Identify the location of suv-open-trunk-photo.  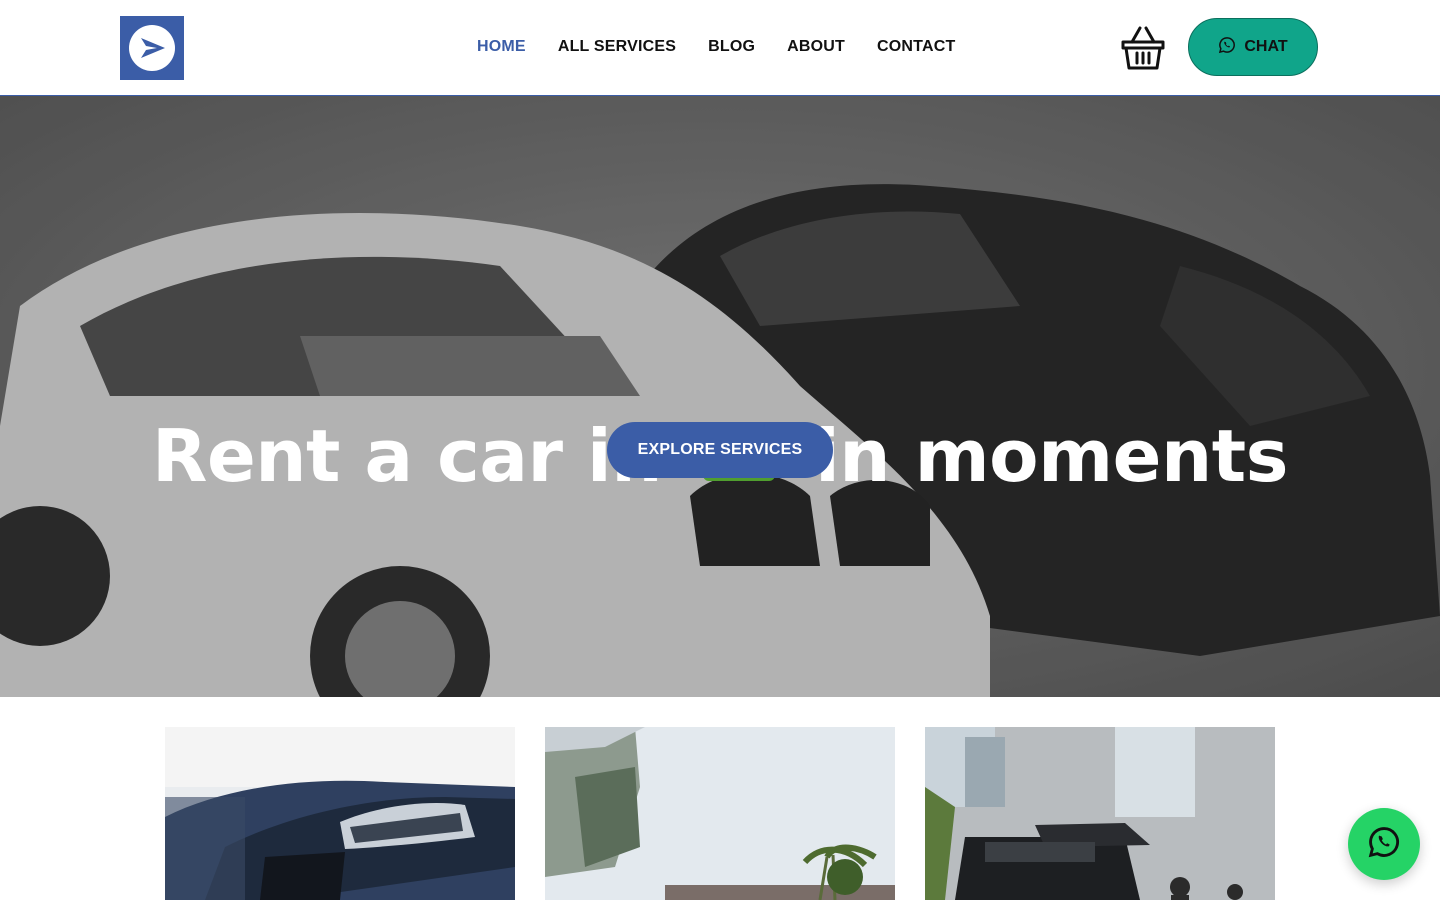
(1100, 813).